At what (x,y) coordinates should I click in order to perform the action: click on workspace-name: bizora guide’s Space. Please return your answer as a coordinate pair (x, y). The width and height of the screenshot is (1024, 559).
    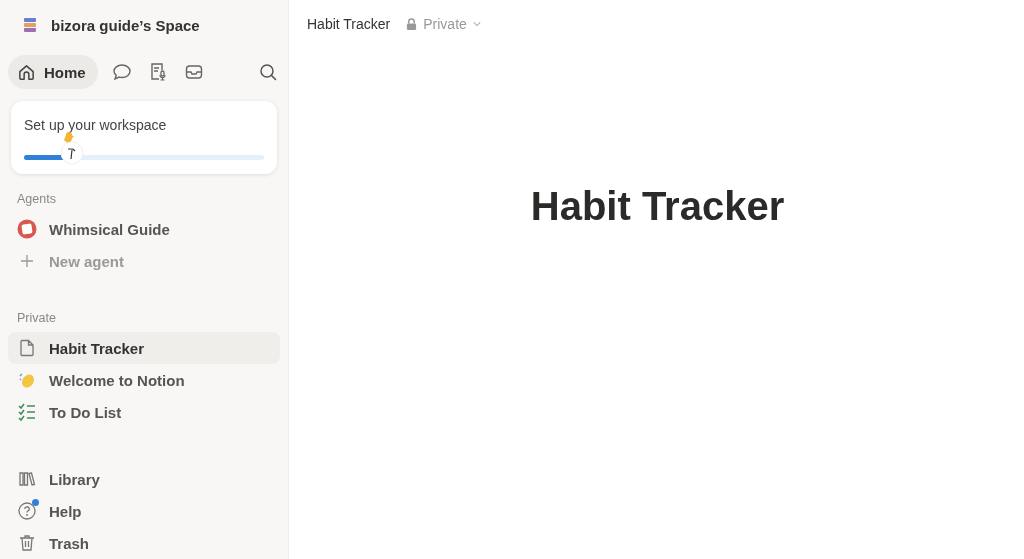
    Looking at the image, I should click on (125, 25).